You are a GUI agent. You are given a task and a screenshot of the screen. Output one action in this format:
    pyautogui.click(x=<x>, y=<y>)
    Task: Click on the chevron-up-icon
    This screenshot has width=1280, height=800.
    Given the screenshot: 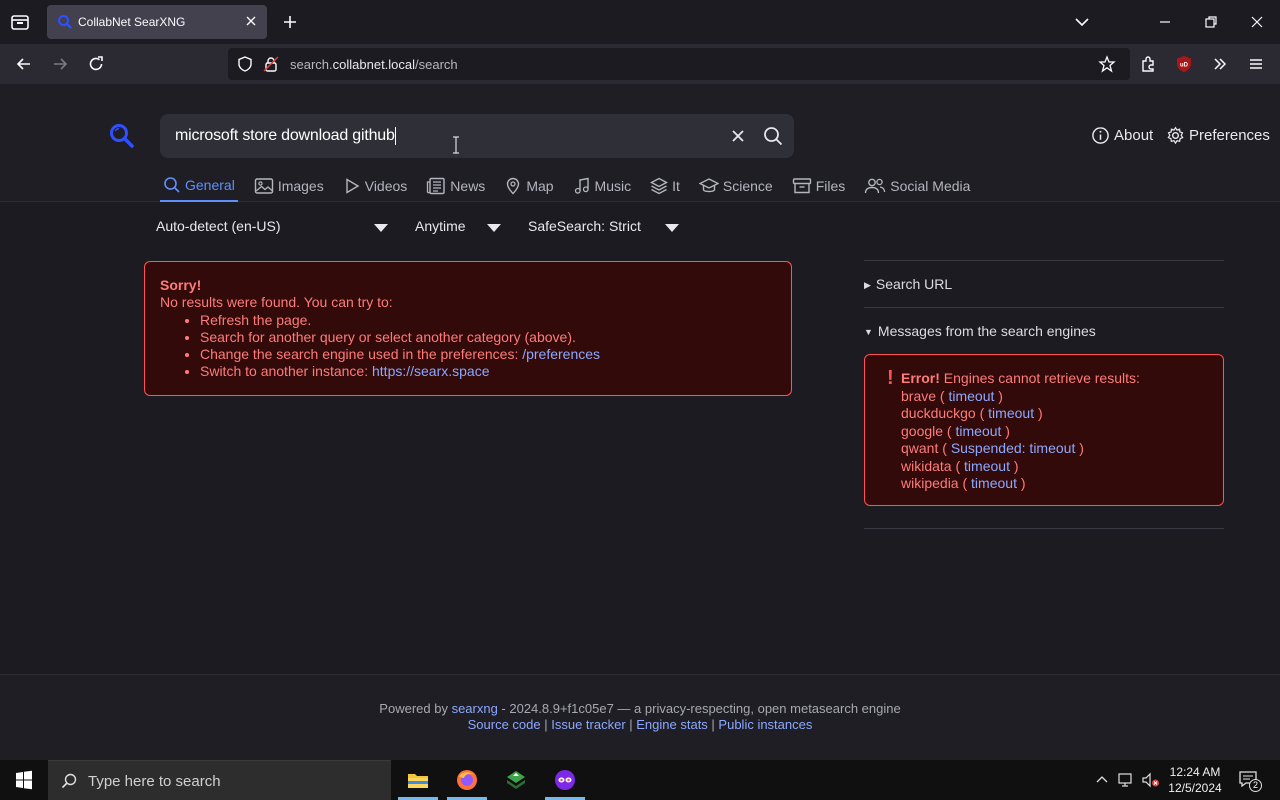 What is the action you would take?
    pyautogui.click(x=1102, y=780)
    